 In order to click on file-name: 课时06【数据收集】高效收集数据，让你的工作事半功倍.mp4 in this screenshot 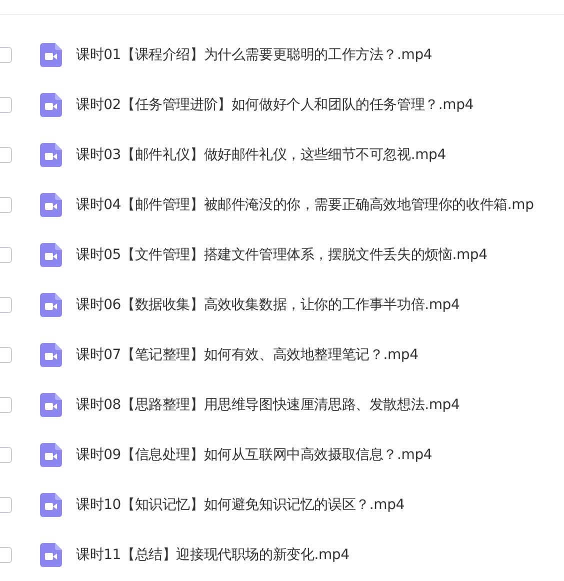, I will do `click(268, 305)`.